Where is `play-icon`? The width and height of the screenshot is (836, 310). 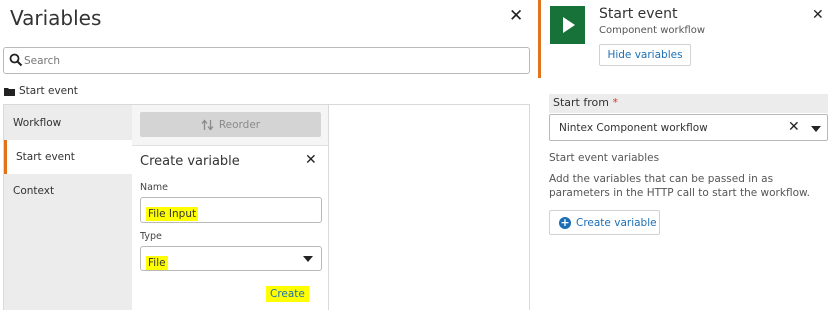
play-icon is located at coordinates (569, 25).